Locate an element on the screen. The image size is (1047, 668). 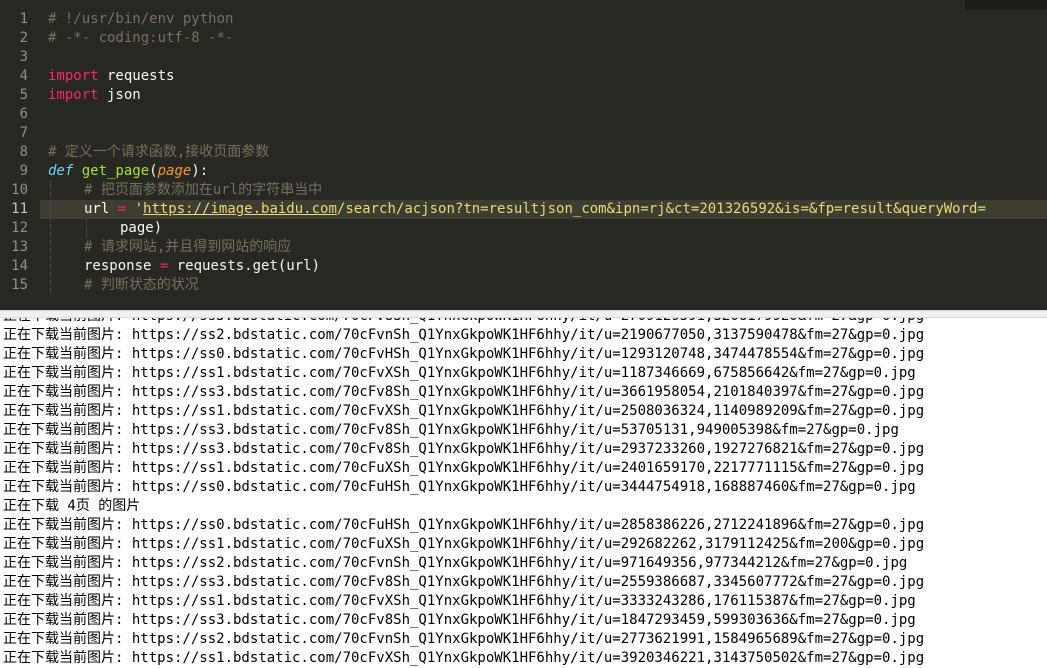
string-url-link: https://image.baidu.com is located at coordinates (240, 209).